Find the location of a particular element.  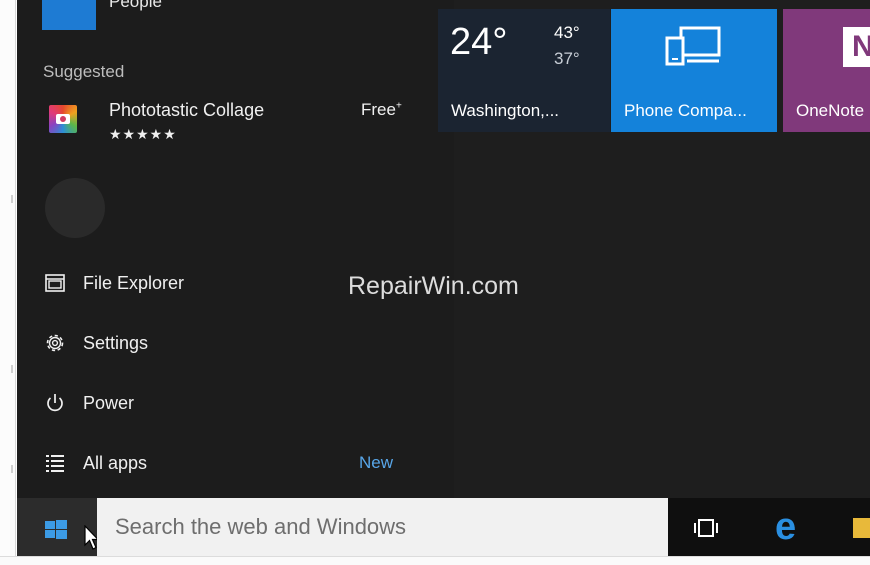

people-app-label: People is located at coordinates (135, 6).